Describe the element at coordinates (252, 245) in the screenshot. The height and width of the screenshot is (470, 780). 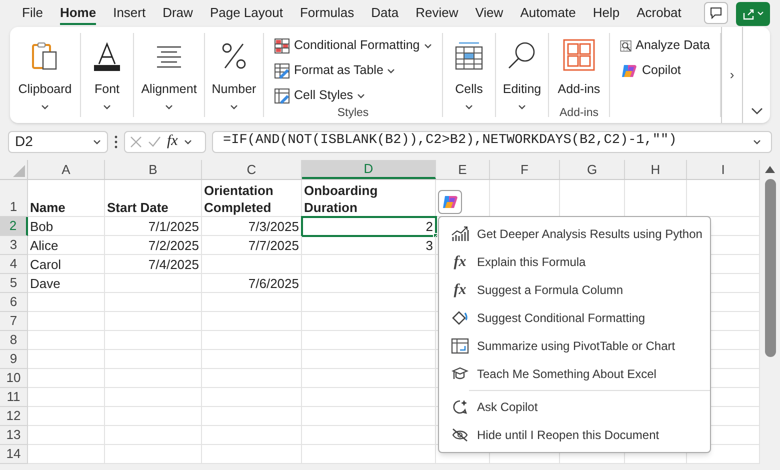
I see `table-cell: 7/7/2025` at that location.